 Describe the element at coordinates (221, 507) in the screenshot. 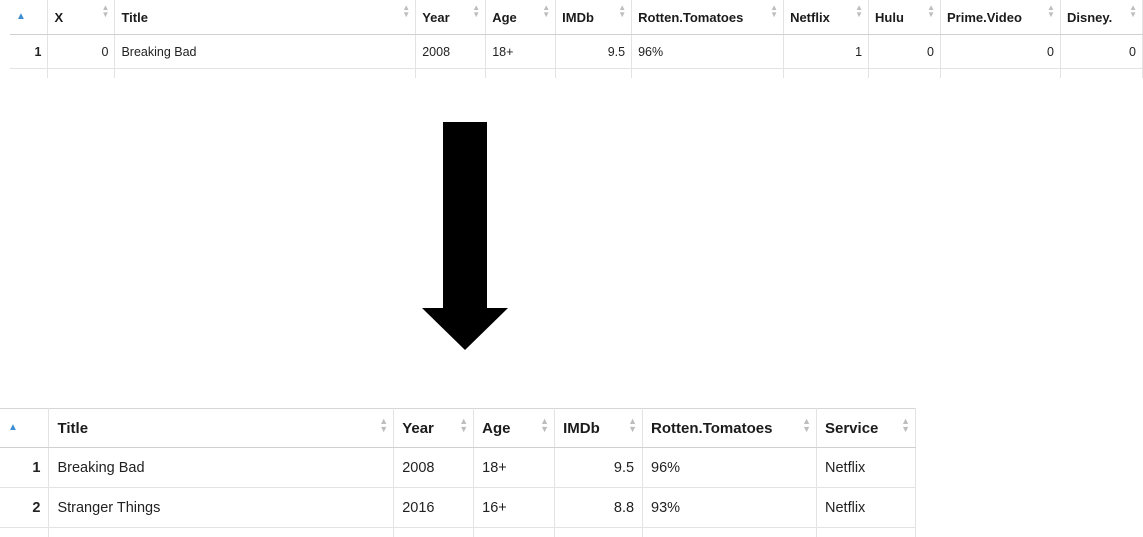

I see `cell-title: Stranger Things` at that location.